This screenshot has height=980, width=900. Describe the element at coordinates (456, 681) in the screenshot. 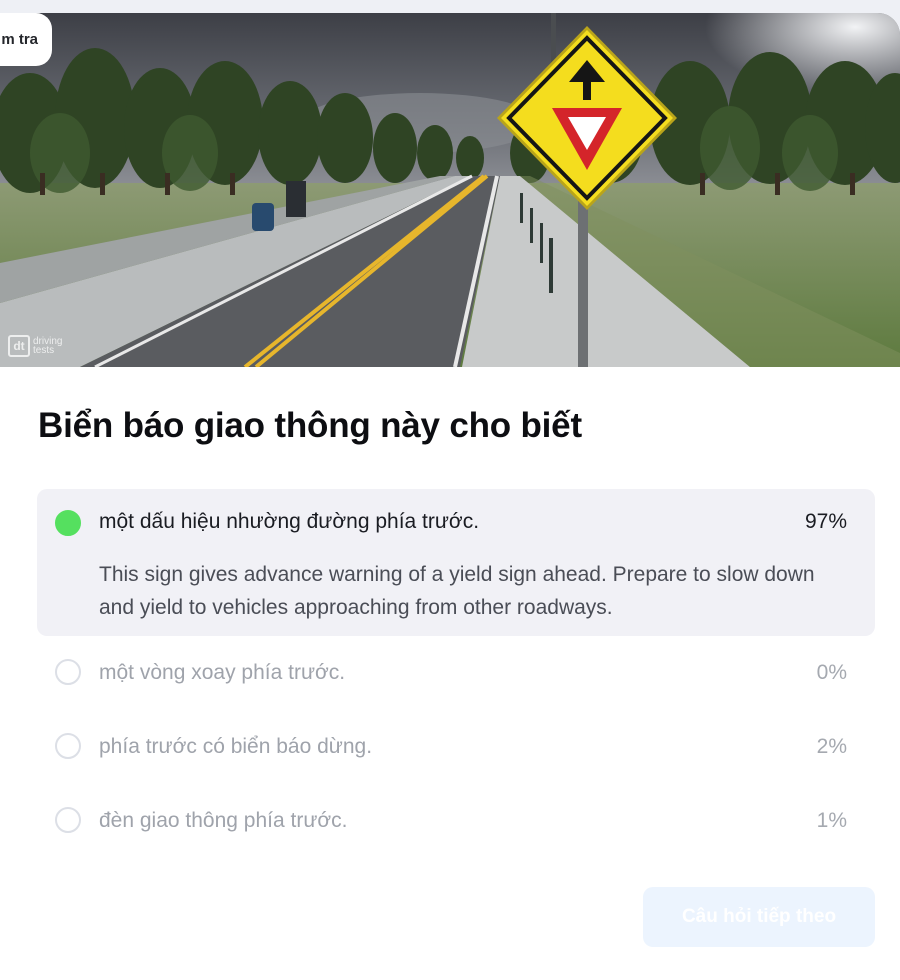

I see `answer-option-2: một vòng xoay phía trước. 0%` at that location.